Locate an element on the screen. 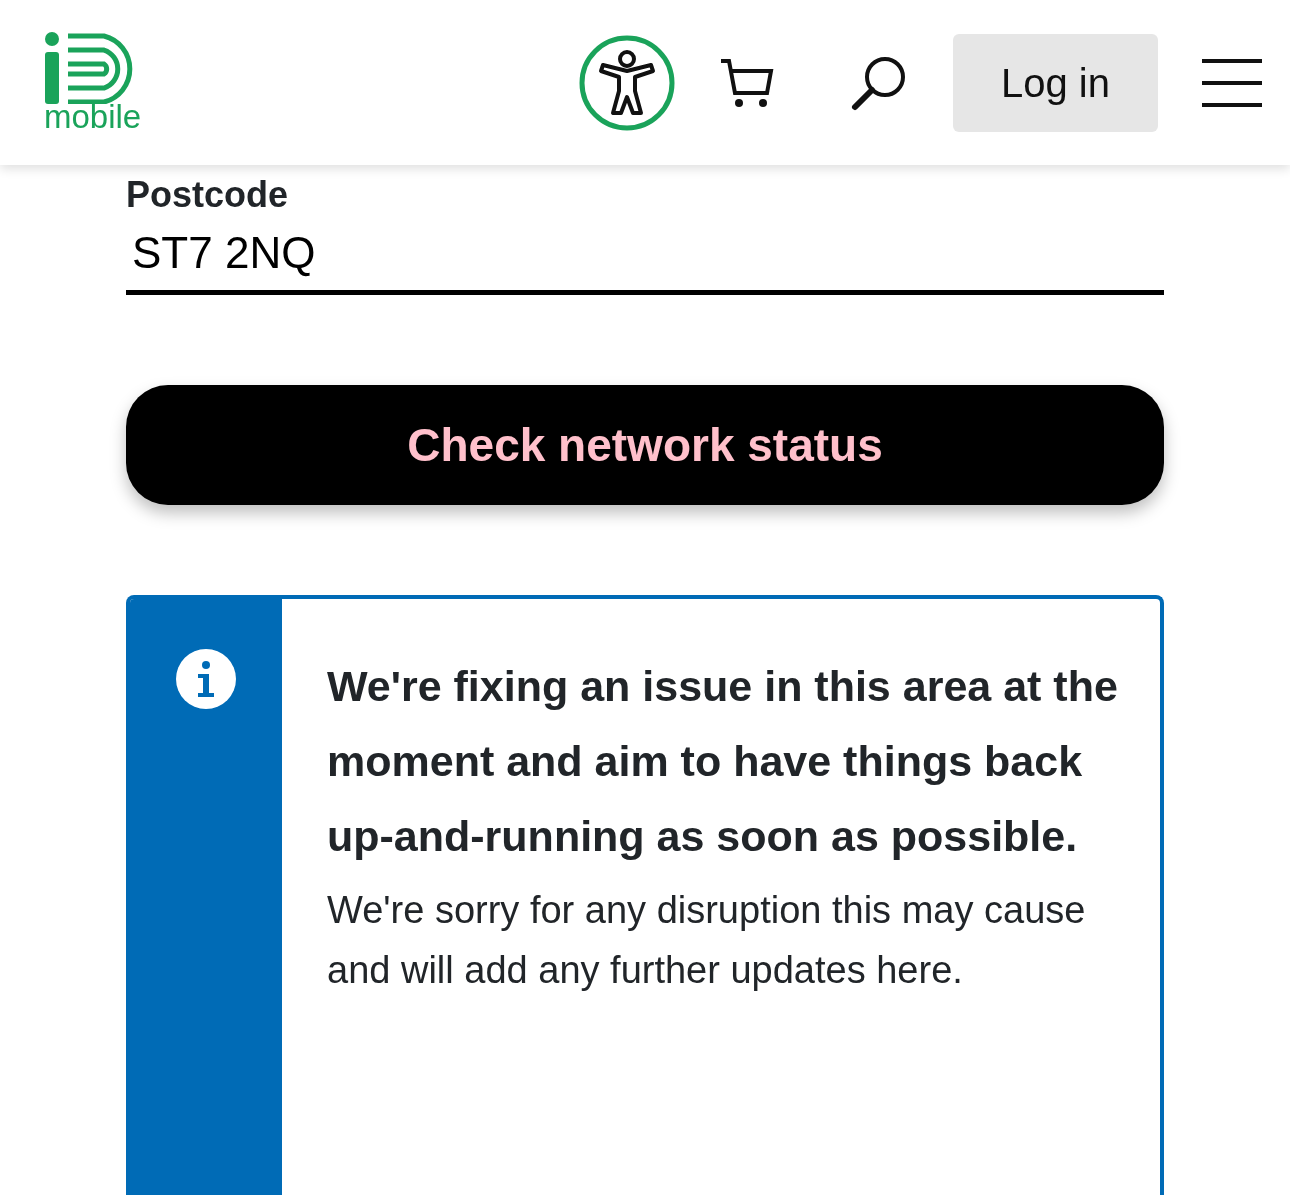 The width and height of the screenshot is (1290, 1203). alert-message: We're sorry for any disruption this may cause and will add any further updates here. is located at coordinates (707, 941).